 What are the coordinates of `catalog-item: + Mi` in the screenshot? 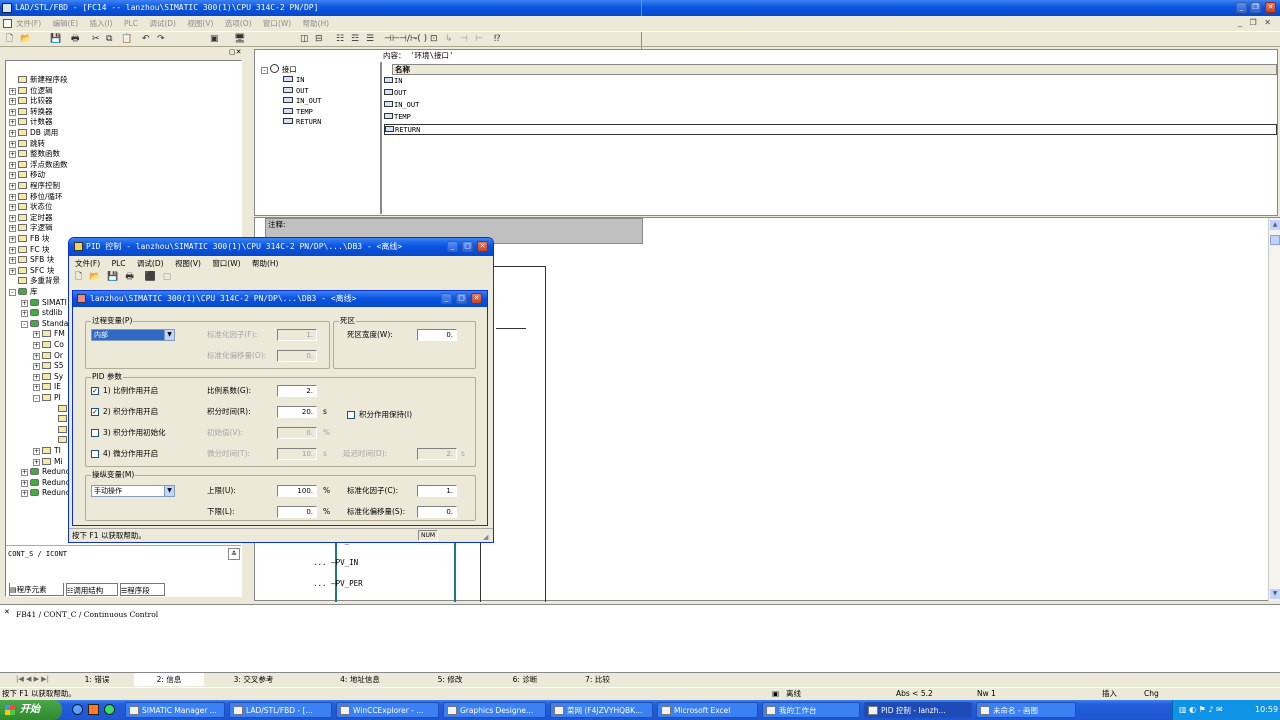 It's located at (48, 462).